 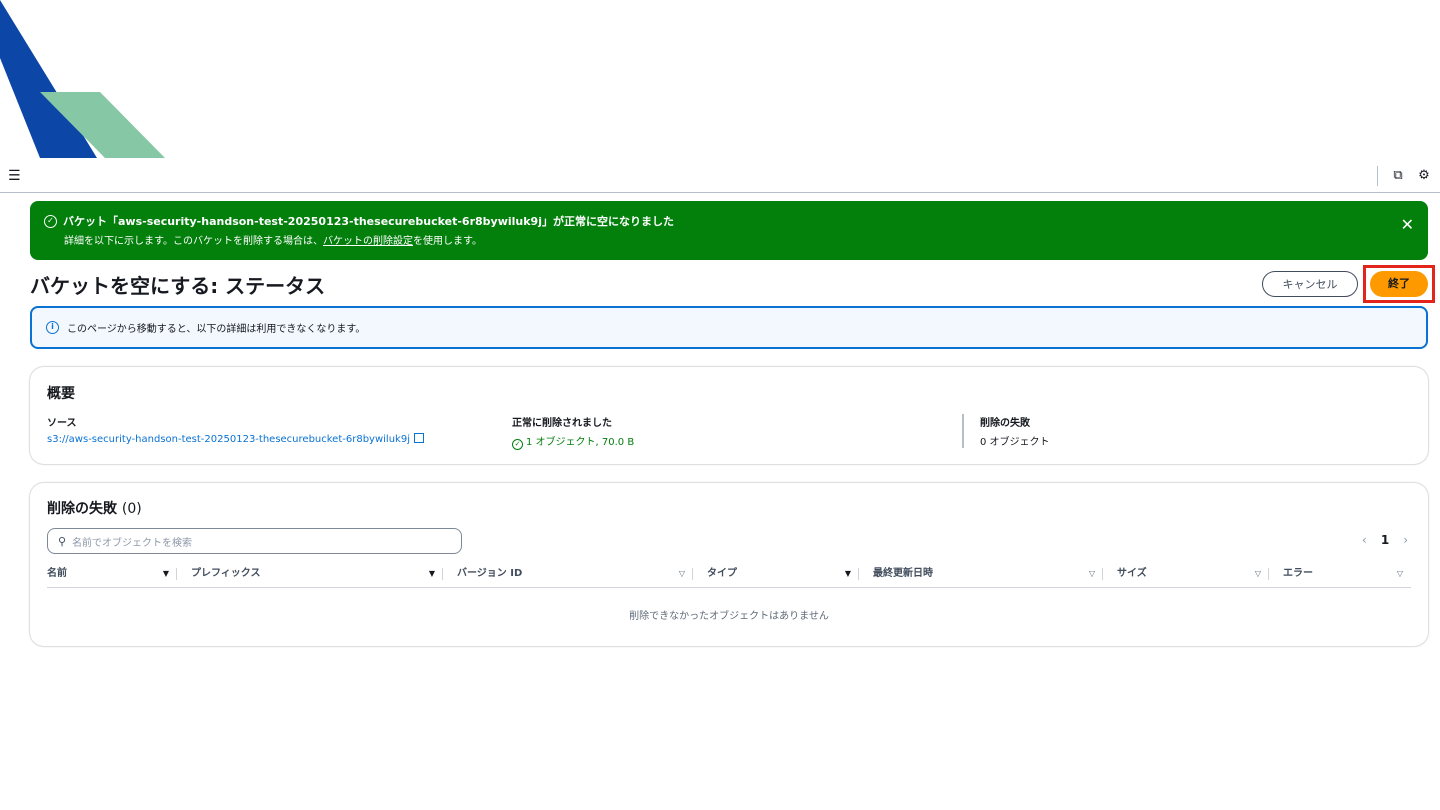 What do you see at coordinates (776, 577) in the screenshot?
I see `column-header-type: タイプ ▼` at bounding box center [776, 577].